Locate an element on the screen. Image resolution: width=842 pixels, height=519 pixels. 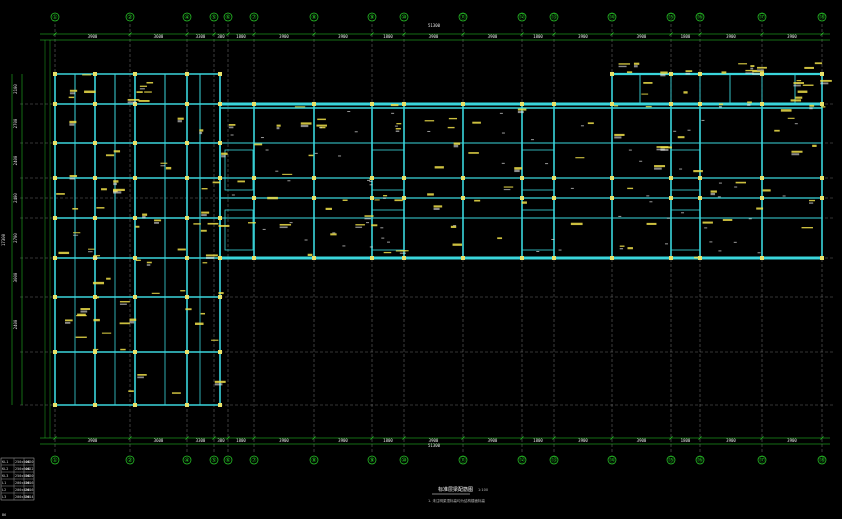
drawing-note: 1. 未注明梁顶标高均为结构楼面标高 is located at coordinates (456, 500).